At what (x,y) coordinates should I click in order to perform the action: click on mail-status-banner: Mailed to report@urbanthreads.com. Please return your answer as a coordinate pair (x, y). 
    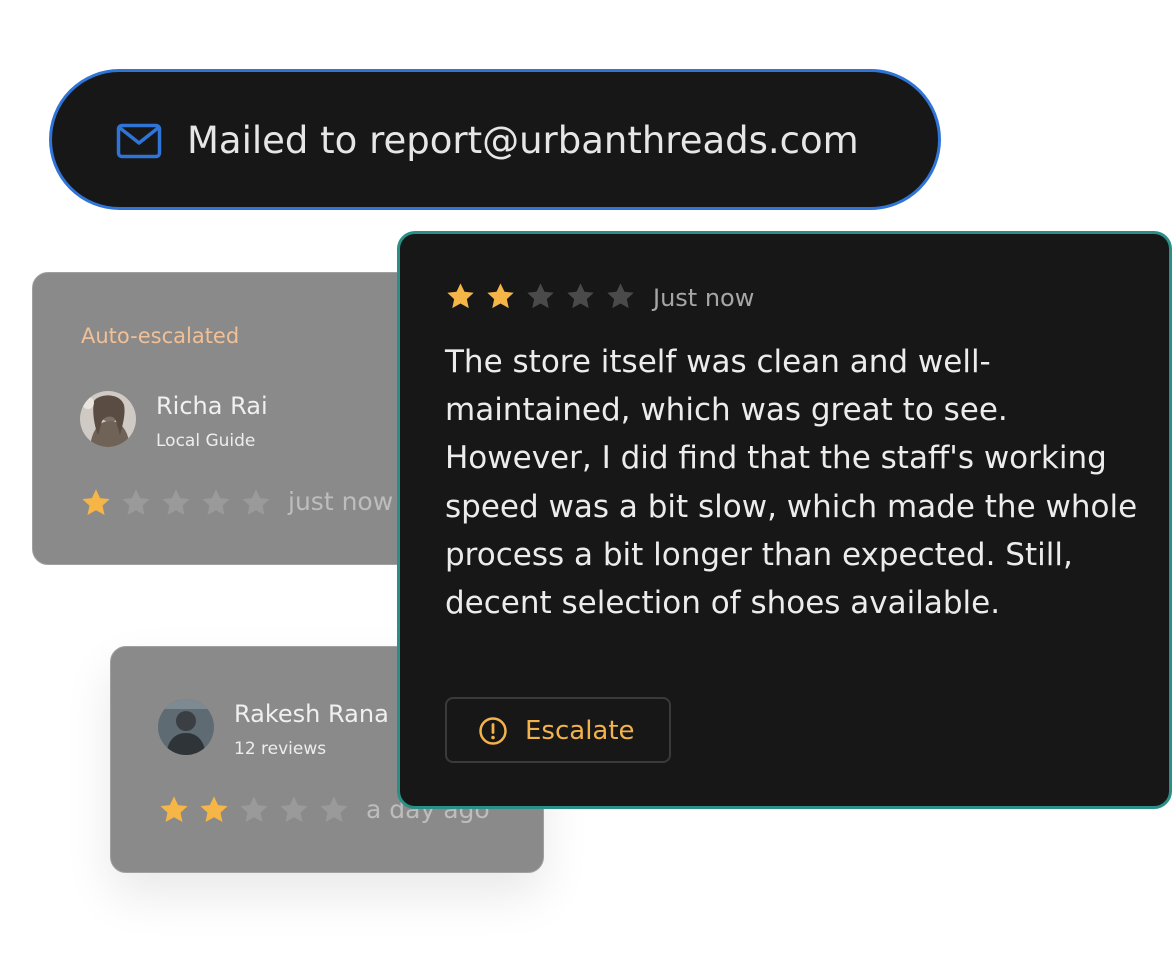
    Looking at the image, I should click on (495, 139).